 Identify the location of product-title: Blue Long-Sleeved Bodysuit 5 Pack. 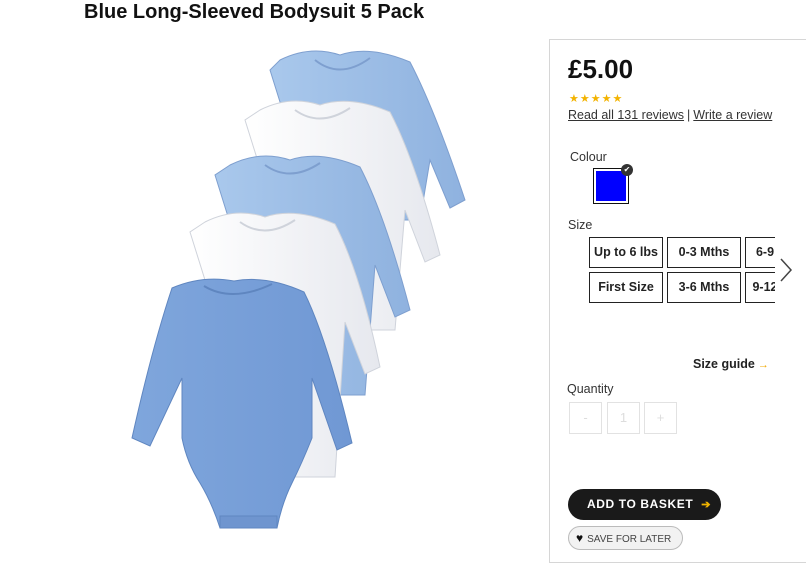
(254, 12).